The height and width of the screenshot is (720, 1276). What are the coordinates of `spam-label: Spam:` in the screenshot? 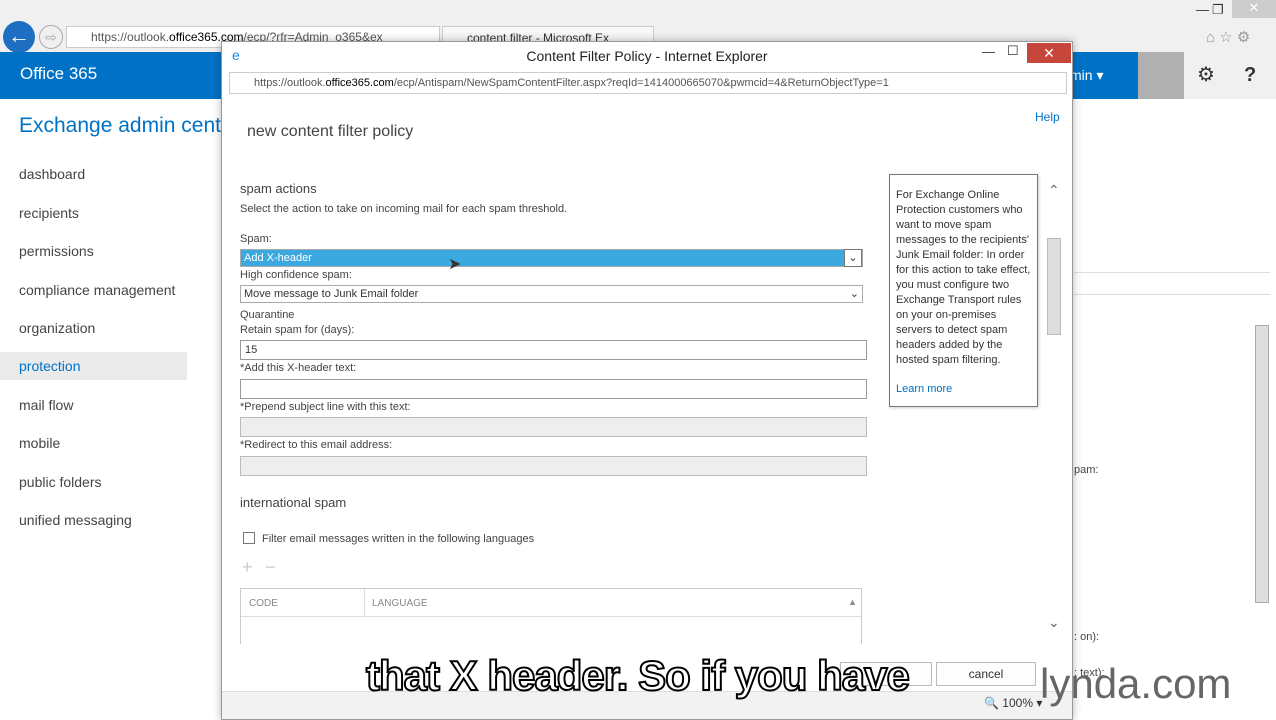 It's located at (256, 239).